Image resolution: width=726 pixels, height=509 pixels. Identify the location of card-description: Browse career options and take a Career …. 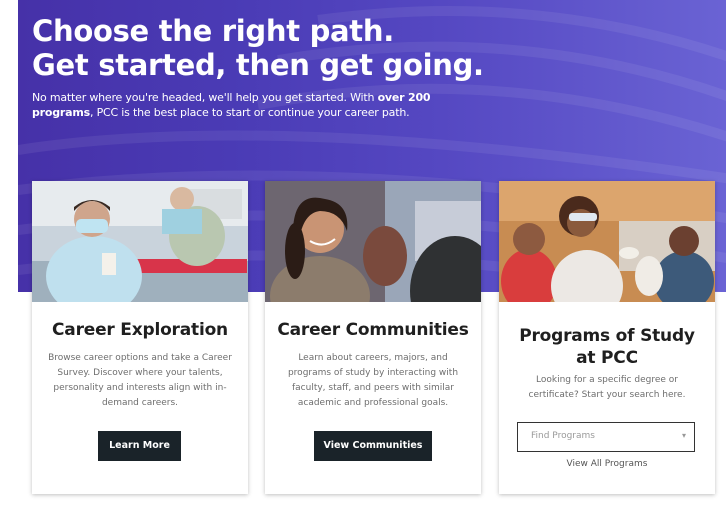
(140, 380).